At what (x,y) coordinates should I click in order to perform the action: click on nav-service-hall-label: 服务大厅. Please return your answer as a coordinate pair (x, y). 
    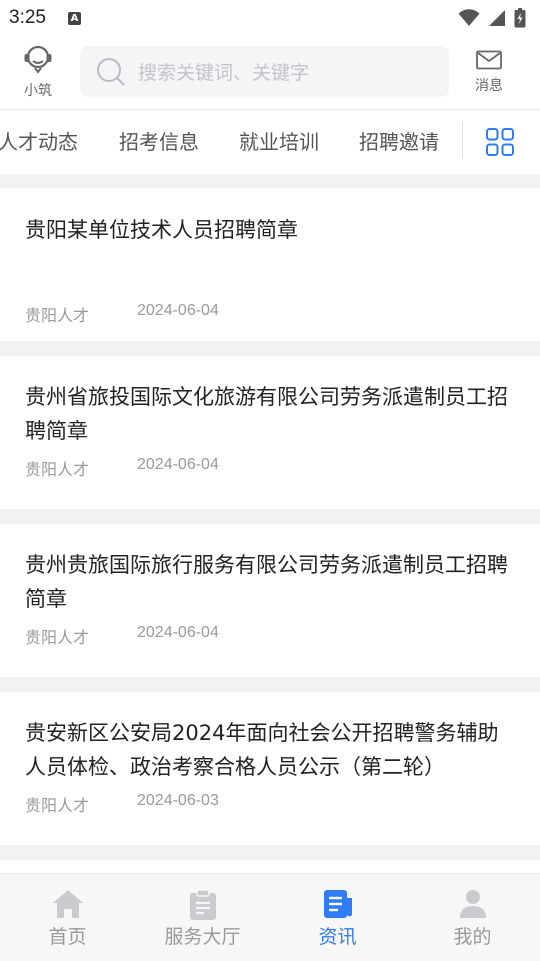
    Looking at the image, I should click on (202, 937).